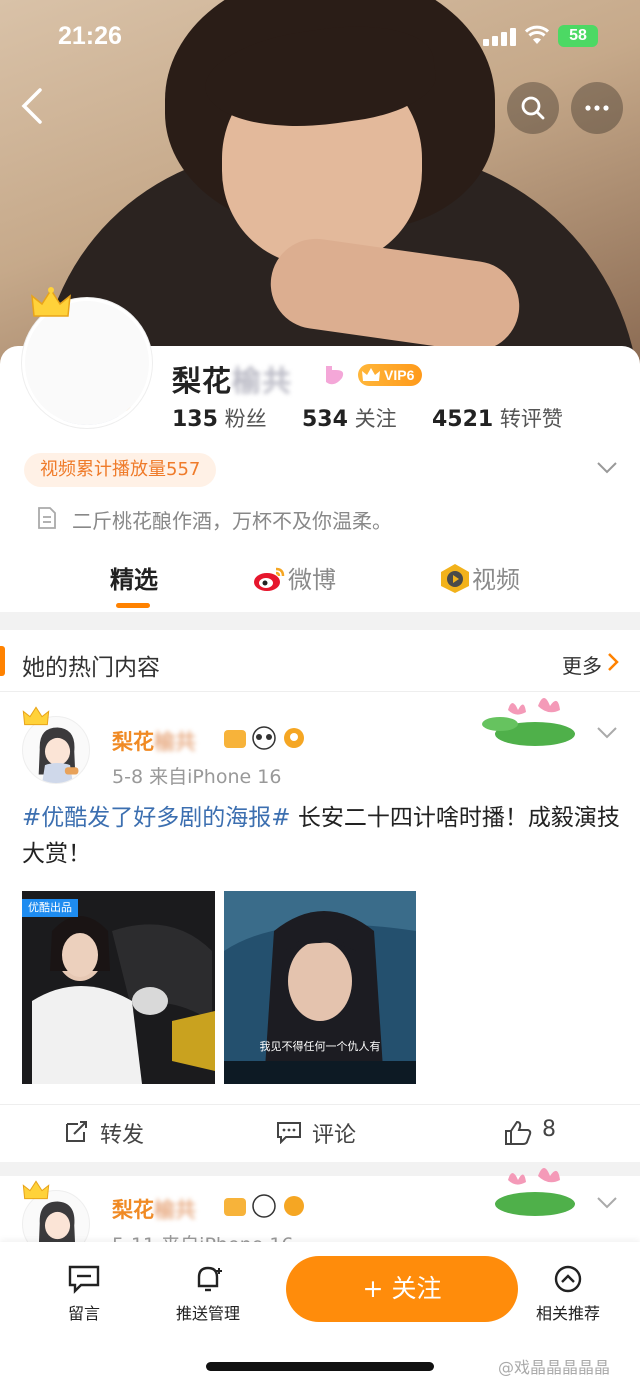 This screenshot has width=640, height=1386. I want to click on weibo-icon, so click(269, 579).